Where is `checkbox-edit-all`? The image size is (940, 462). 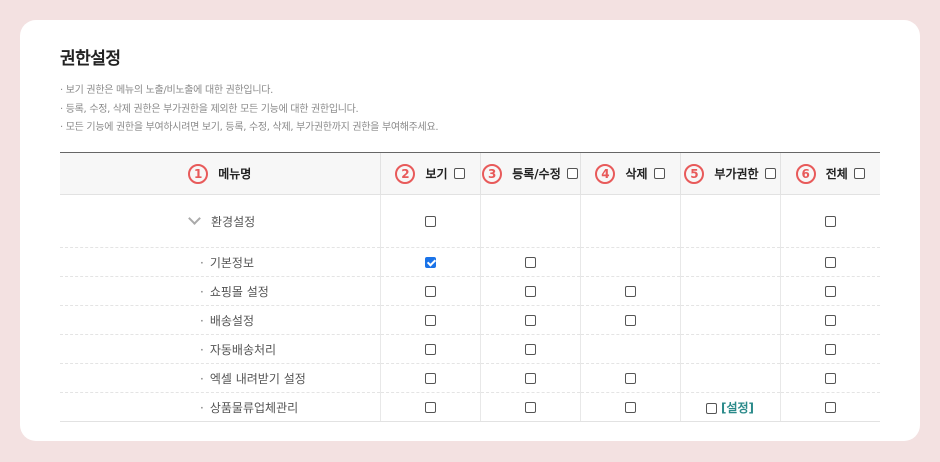
checkbox-edit-all is located at coordinates (572, 173).